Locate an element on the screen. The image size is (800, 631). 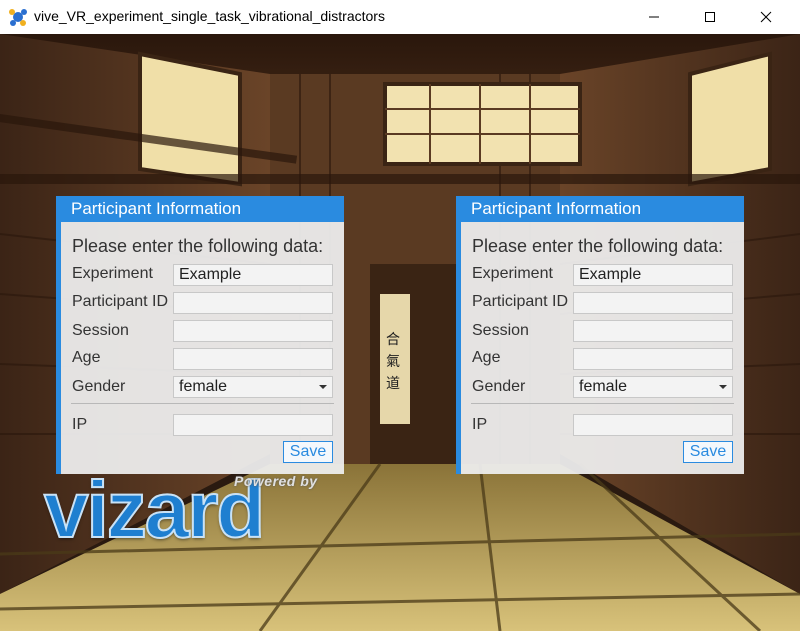
vizard-app-icon is located at coordinates (18, 17).